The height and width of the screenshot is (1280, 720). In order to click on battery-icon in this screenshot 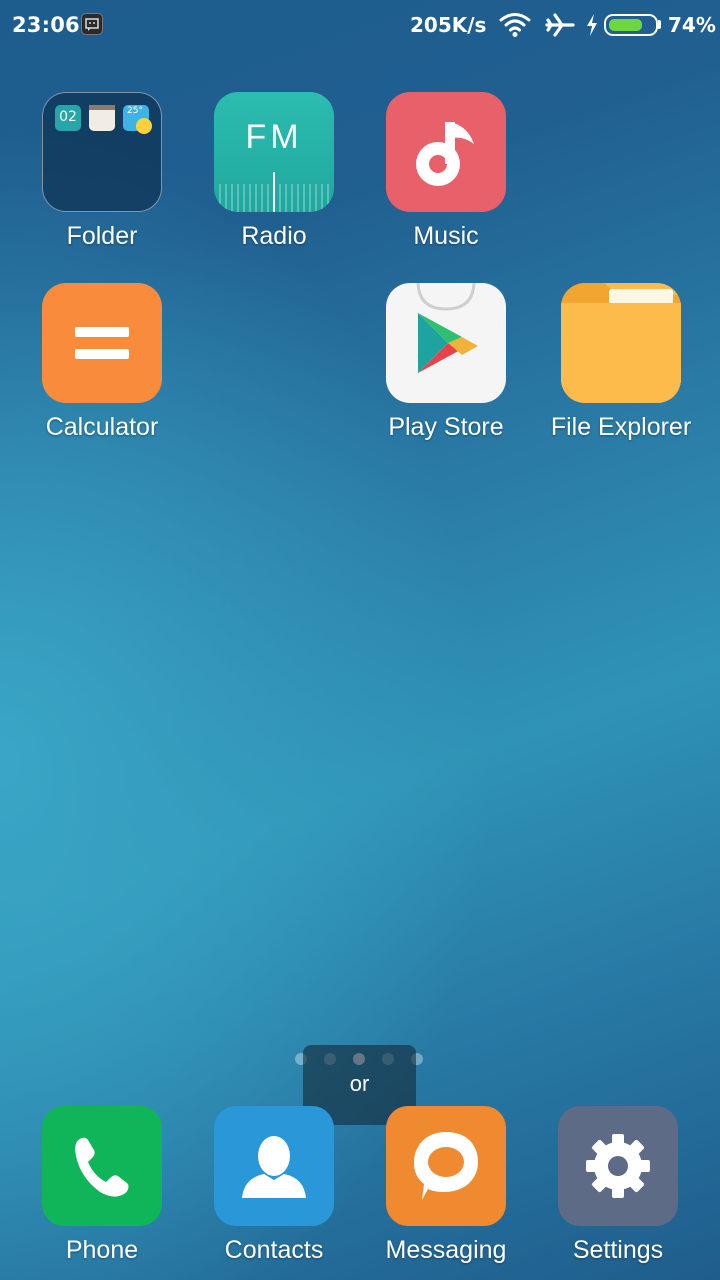, I will do `click(631, 25)`.